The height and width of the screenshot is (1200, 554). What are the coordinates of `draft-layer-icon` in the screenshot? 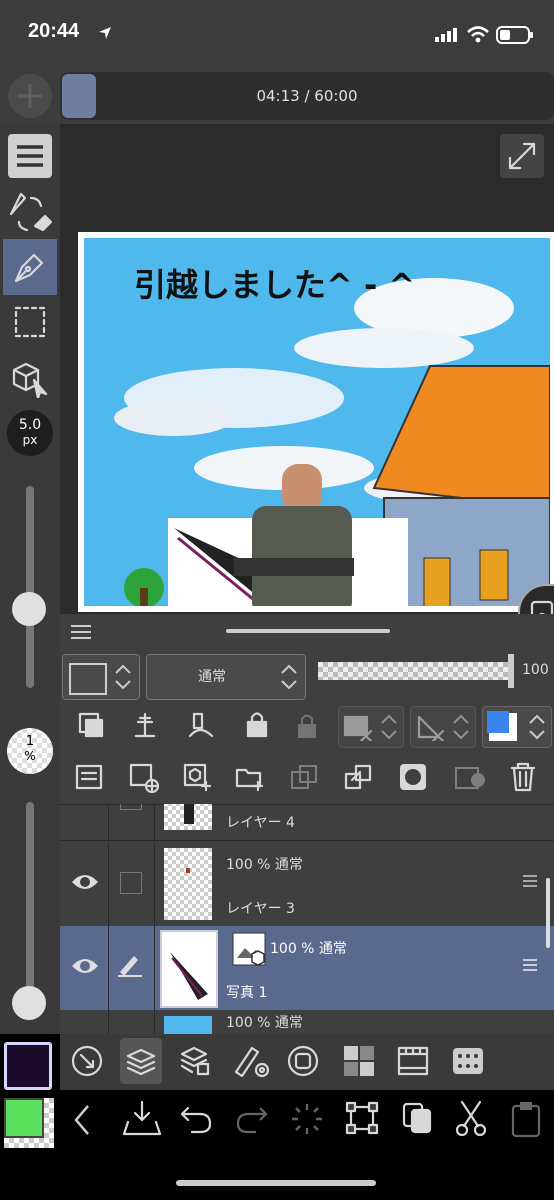 It's located at (201, 725).